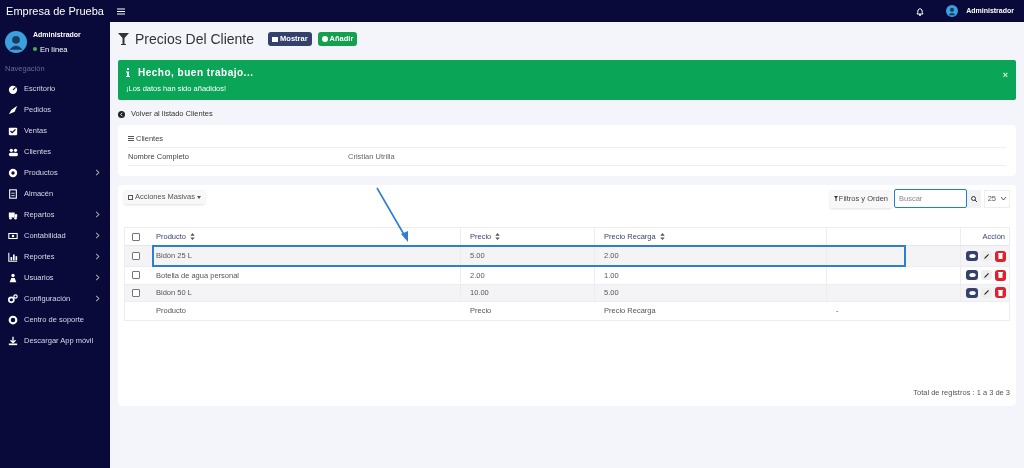 The height and width of the screenshot is (468, 1024). Describe the element at coordinates (13, 172) in the screenshot. I see `disc-icon` at that location.